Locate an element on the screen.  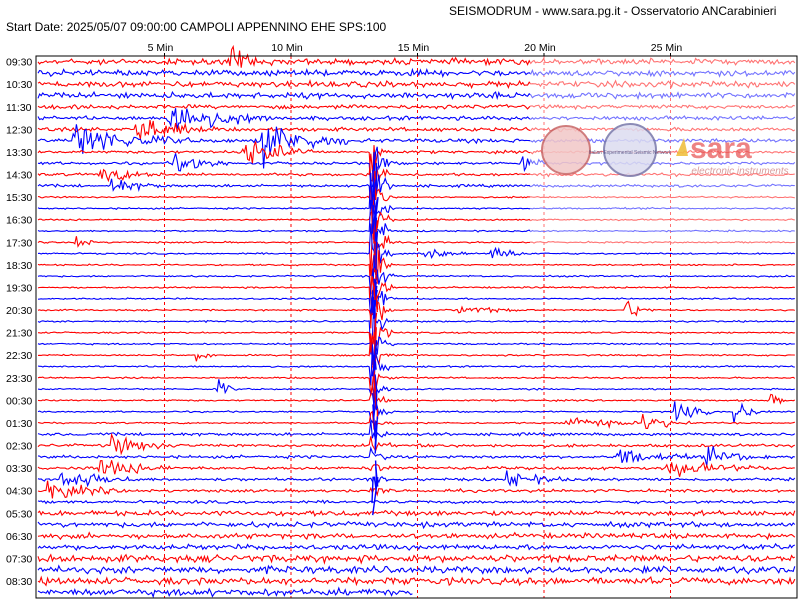
sara-brand: sara is located at coordinates (721, 148).